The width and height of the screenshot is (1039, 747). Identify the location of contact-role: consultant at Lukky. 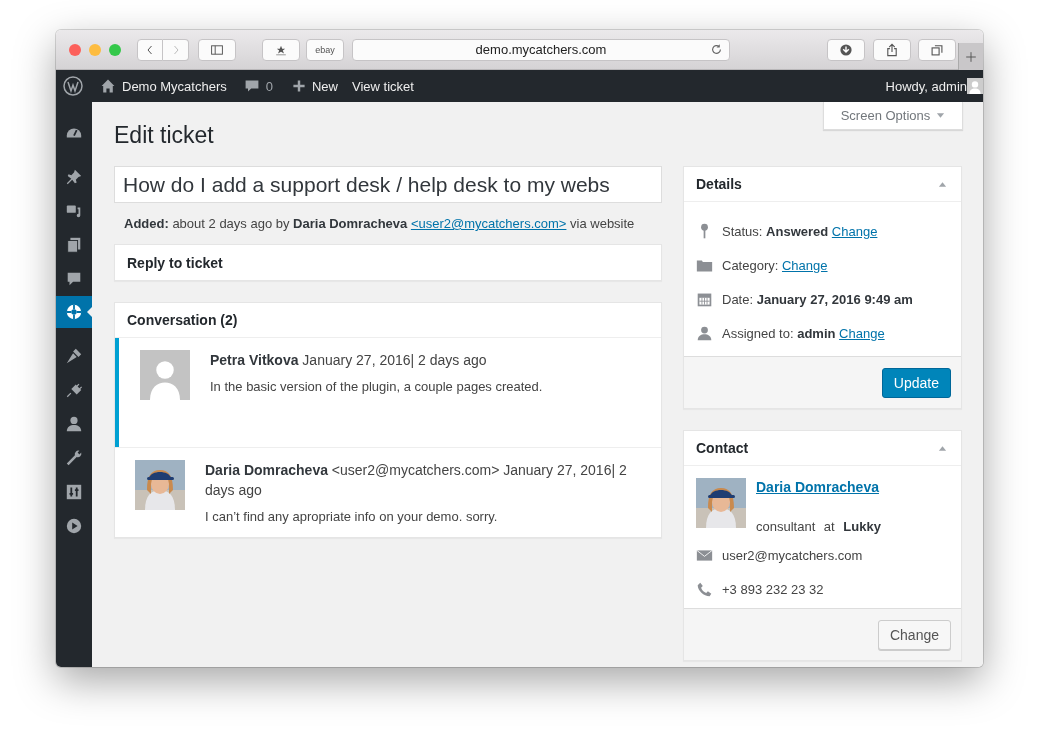
(819, 526).